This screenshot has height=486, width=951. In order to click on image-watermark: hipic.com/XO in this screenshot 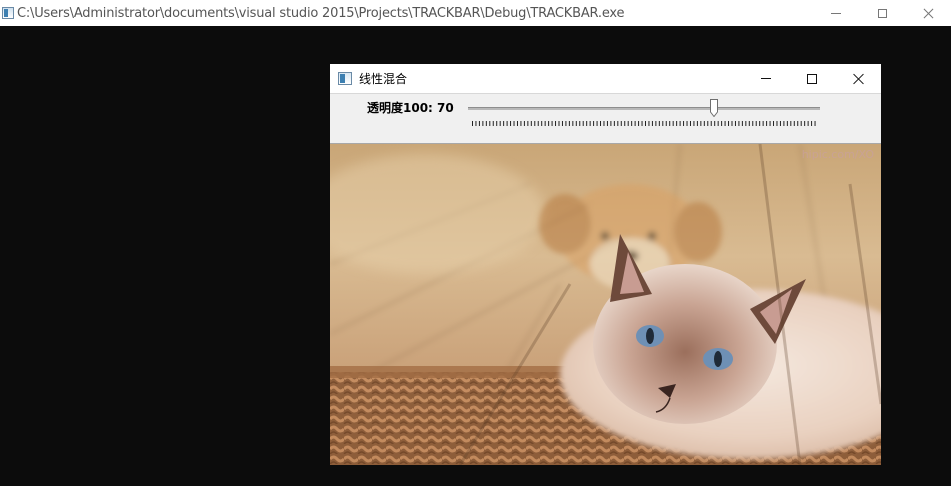, I will do `click(838, 154)`.